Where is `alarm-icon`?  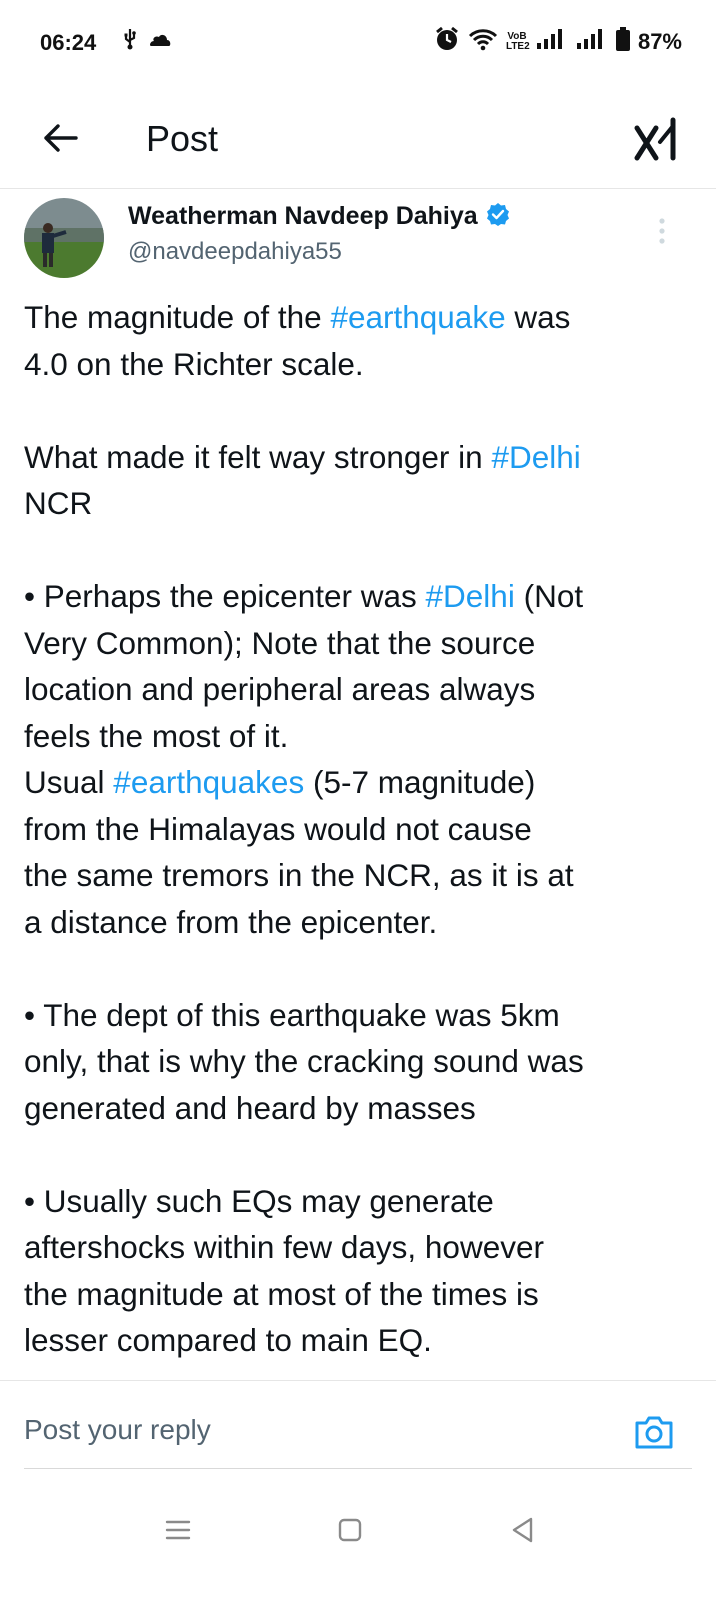
alarm-icon is located at coordinates (447, 41).